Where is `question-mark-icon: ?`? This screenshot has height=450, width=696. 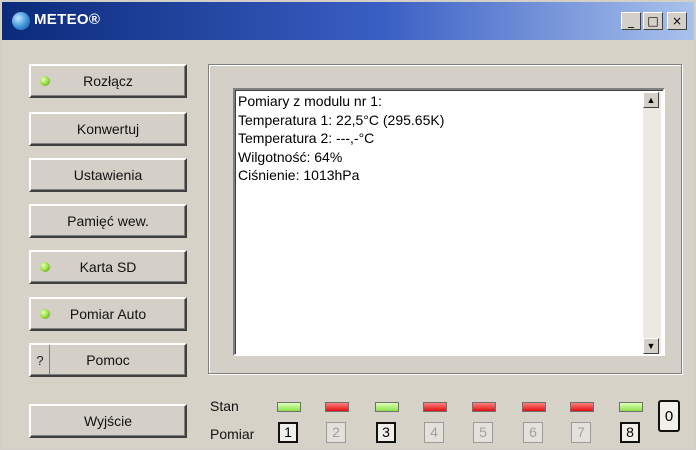
question-mark-icon: ? is located at coordinates (40, 360).